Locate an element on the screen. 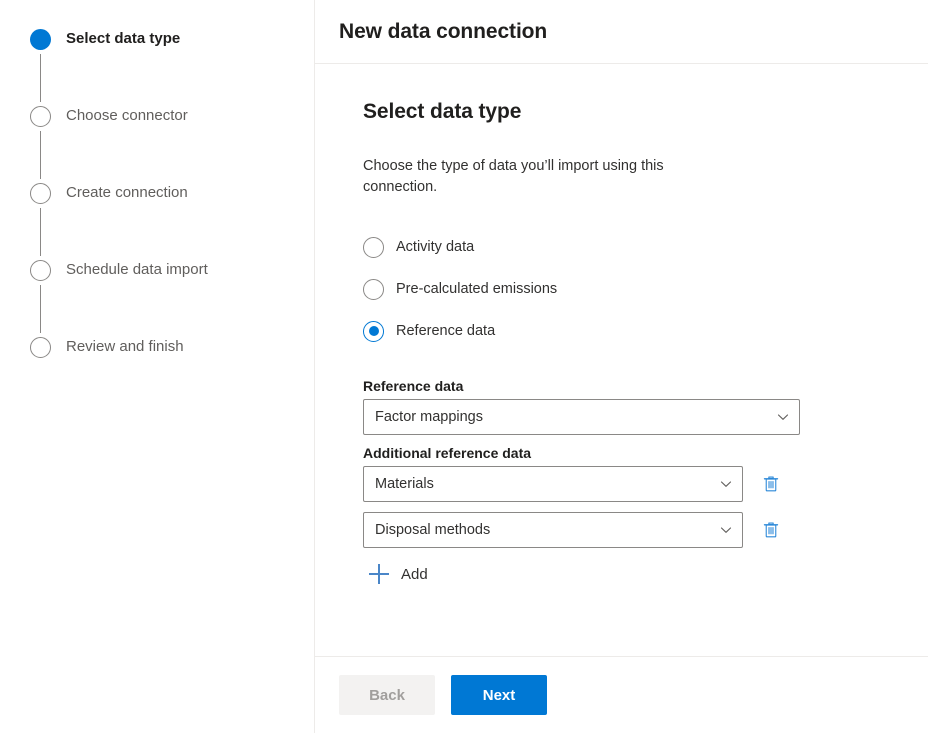  dialog-header: New data connection is located at coordinates (621, 32).